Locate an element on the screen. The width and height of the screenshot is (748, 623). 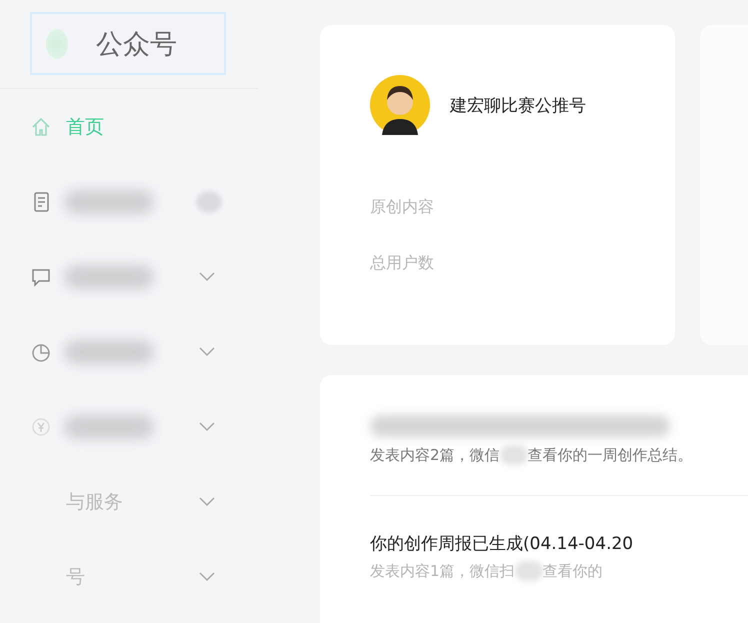
notice-text: 发表内容1篇，微信扫 is located at coordinates (442, 571).